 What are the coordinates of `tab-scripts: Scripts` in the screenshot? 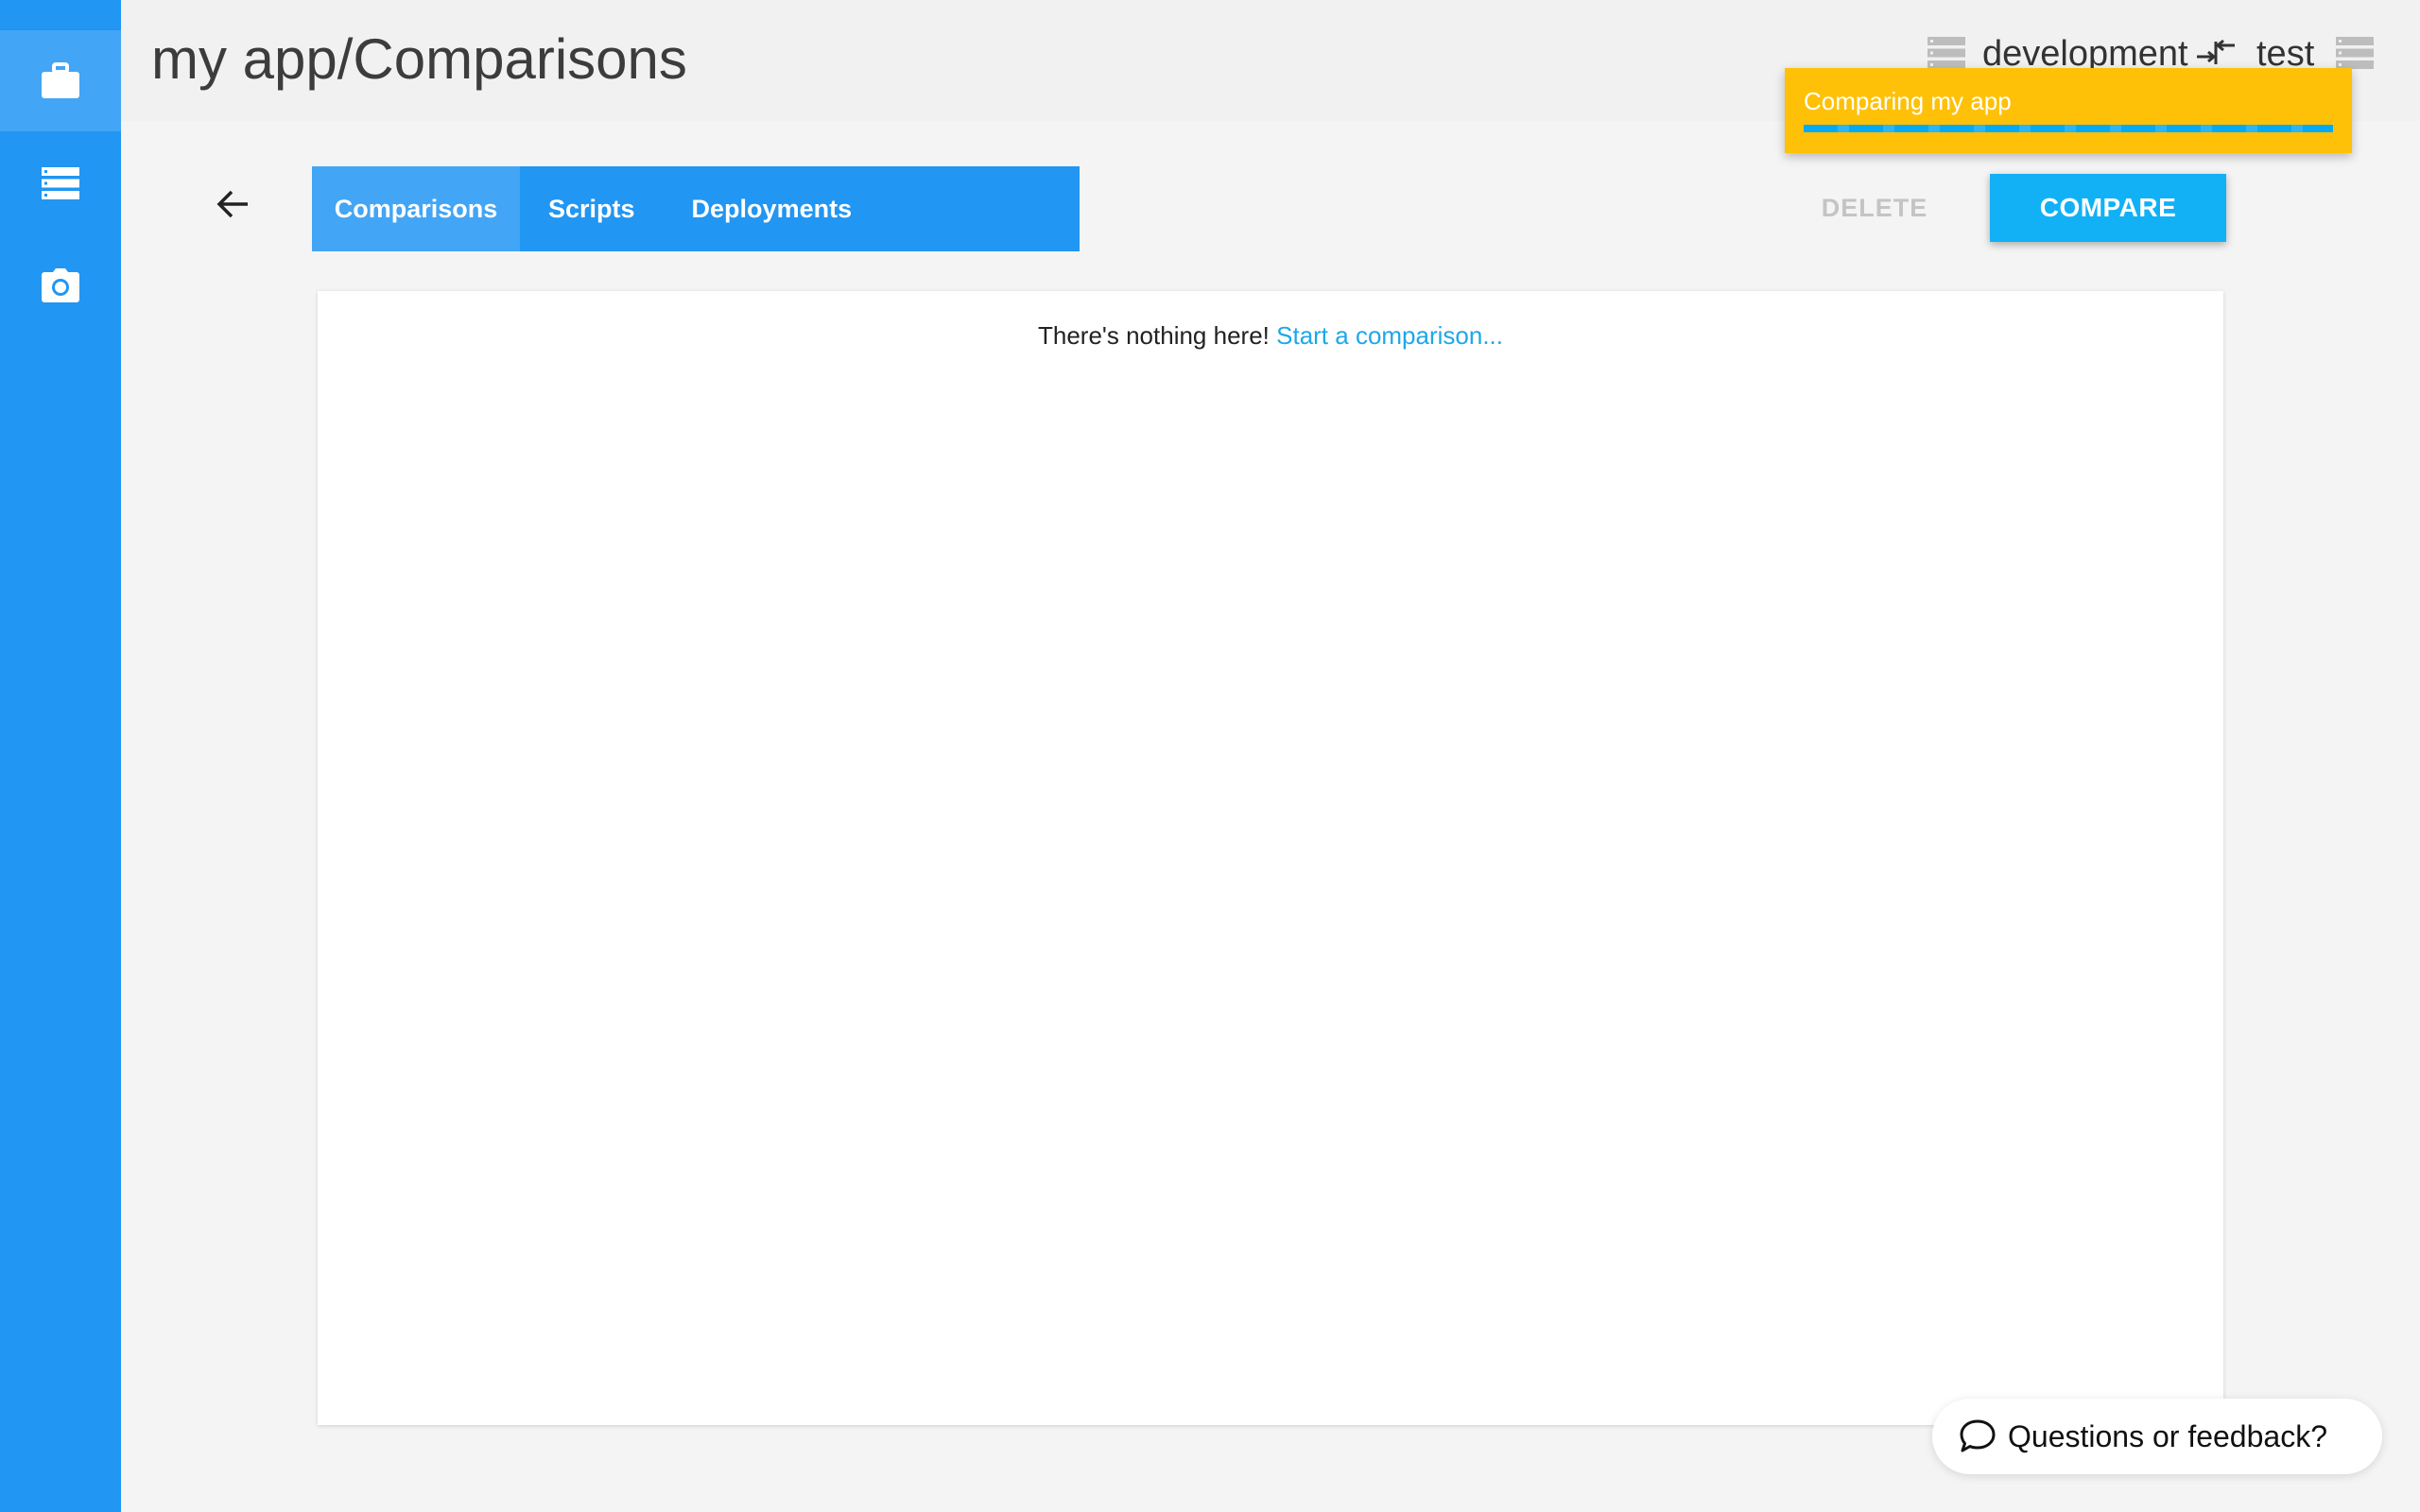 It's located at (592, 208).